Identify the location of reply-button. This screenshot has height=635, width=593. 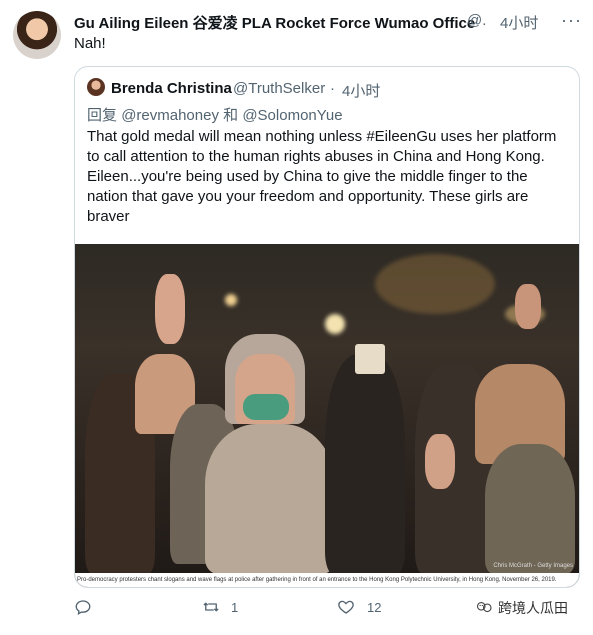
(87, 607).